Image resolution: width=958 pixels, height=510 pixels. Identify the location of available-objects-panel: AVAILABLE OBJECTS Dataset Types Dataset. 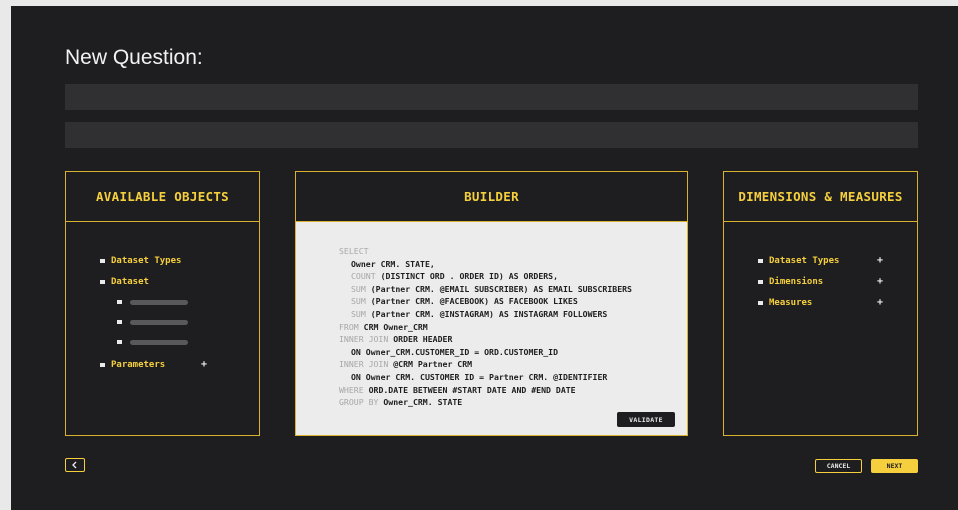
(162, 303).